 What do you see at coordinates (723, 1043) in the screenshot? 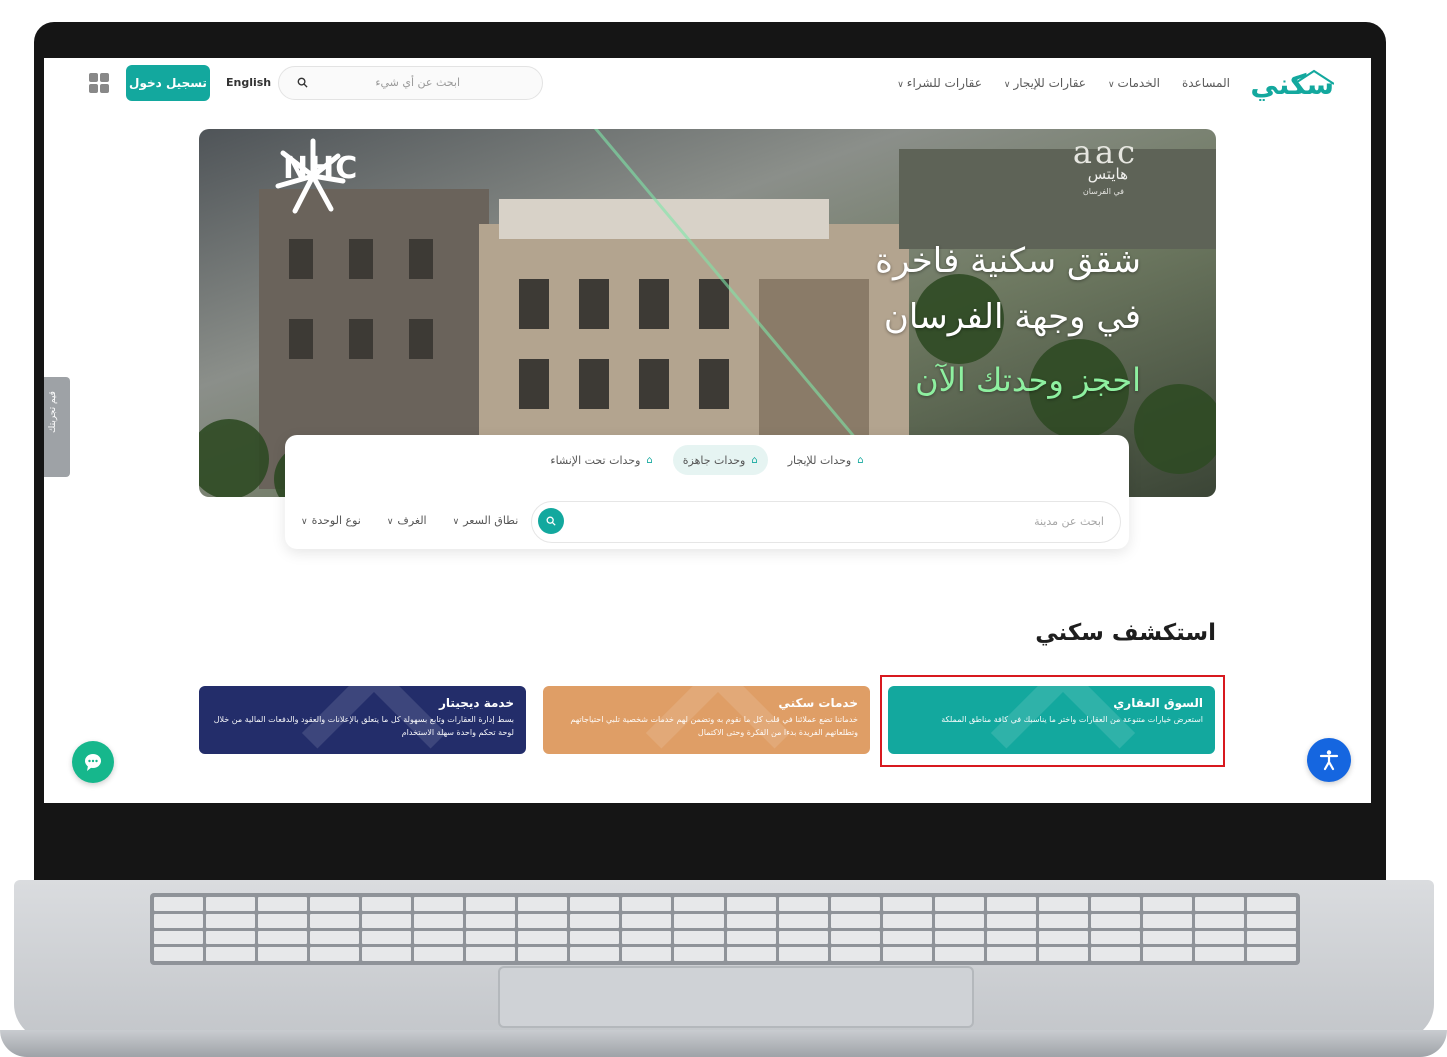
I see `laptop-edge` at bounding box center [723, 1043].